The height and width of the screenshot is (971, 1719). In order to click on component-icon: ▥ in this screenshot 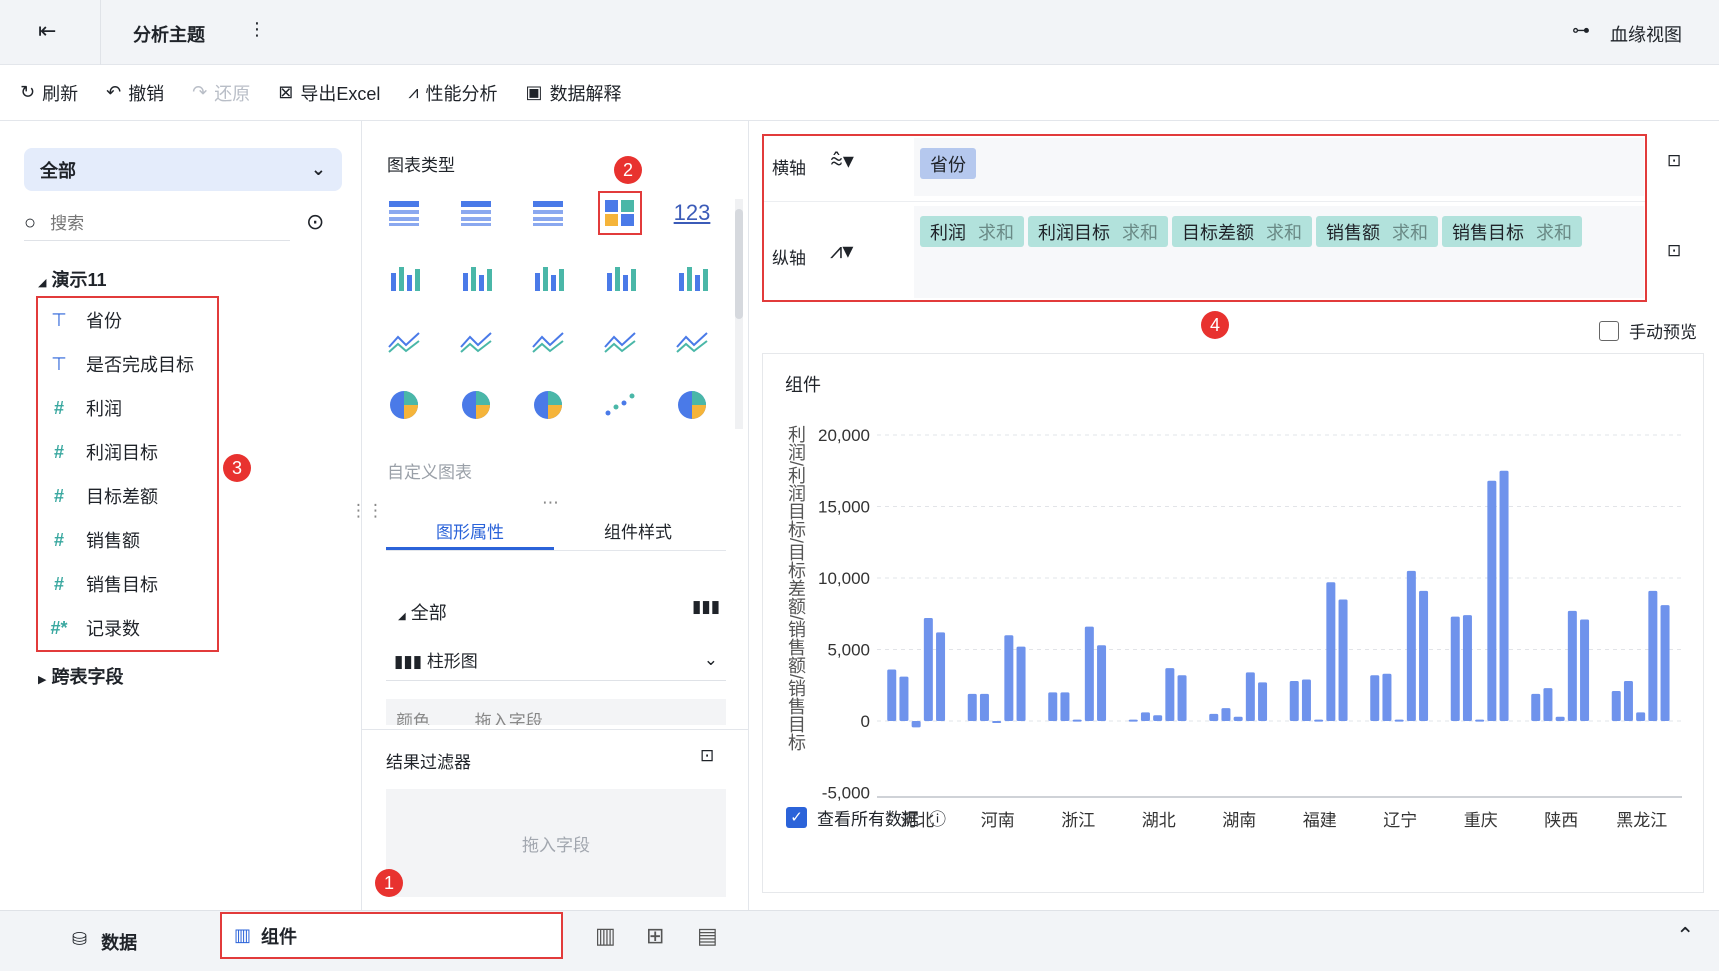, I will do `click(243, 935)`.